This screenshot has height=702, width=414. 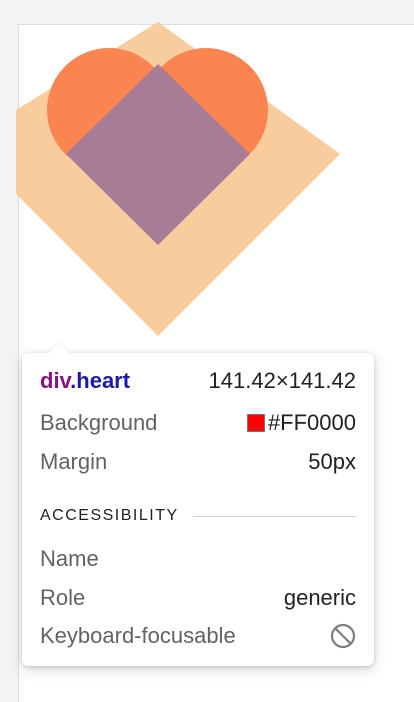 What do you see at coordinates (59, 348) in the screenshot?
I see `tooltip-arrow` at bounding box center [59, 348].